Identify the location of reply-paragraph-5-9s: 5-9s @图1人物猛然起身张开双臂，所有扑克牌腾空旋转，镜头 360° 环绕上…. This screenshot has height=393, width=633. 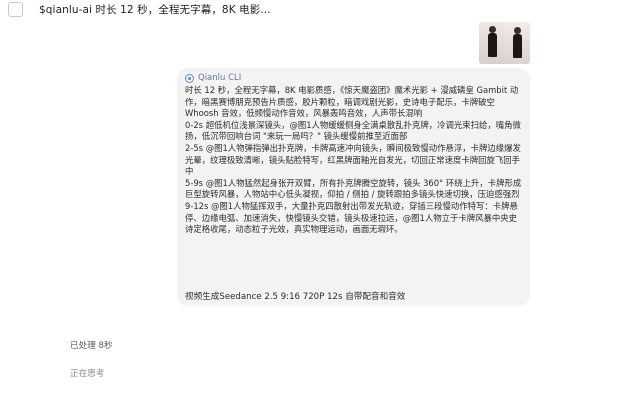
(353, 188).